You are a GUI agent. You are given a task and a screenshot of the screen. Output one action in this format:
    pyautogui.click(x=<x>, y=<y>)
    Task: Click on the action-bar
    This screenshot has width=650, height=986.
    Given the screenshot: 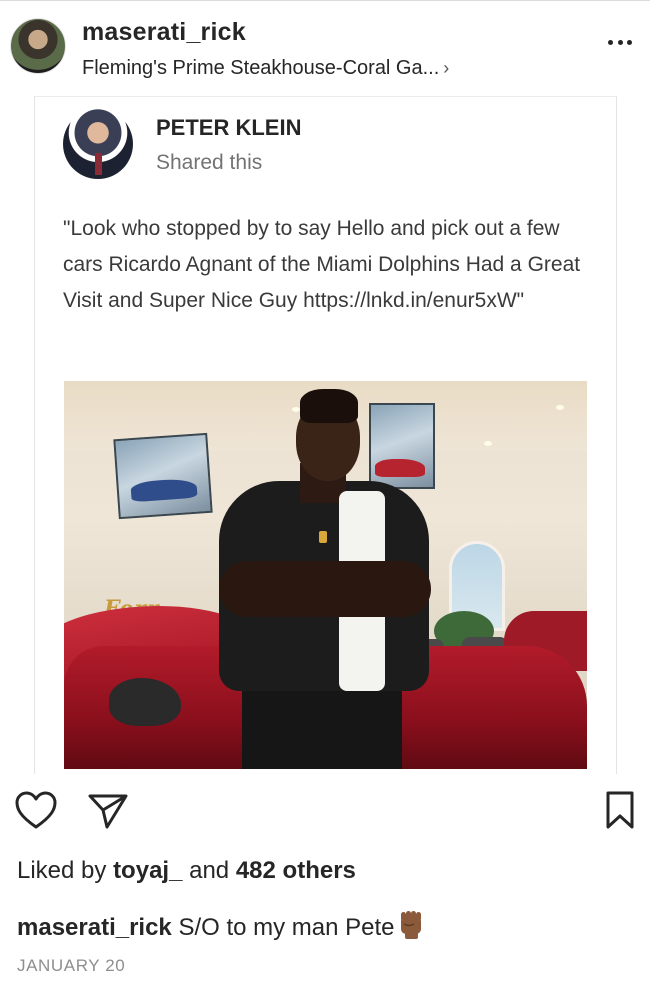 What is the action you would take?
    pyautogui.click(x=325, y=815)
    